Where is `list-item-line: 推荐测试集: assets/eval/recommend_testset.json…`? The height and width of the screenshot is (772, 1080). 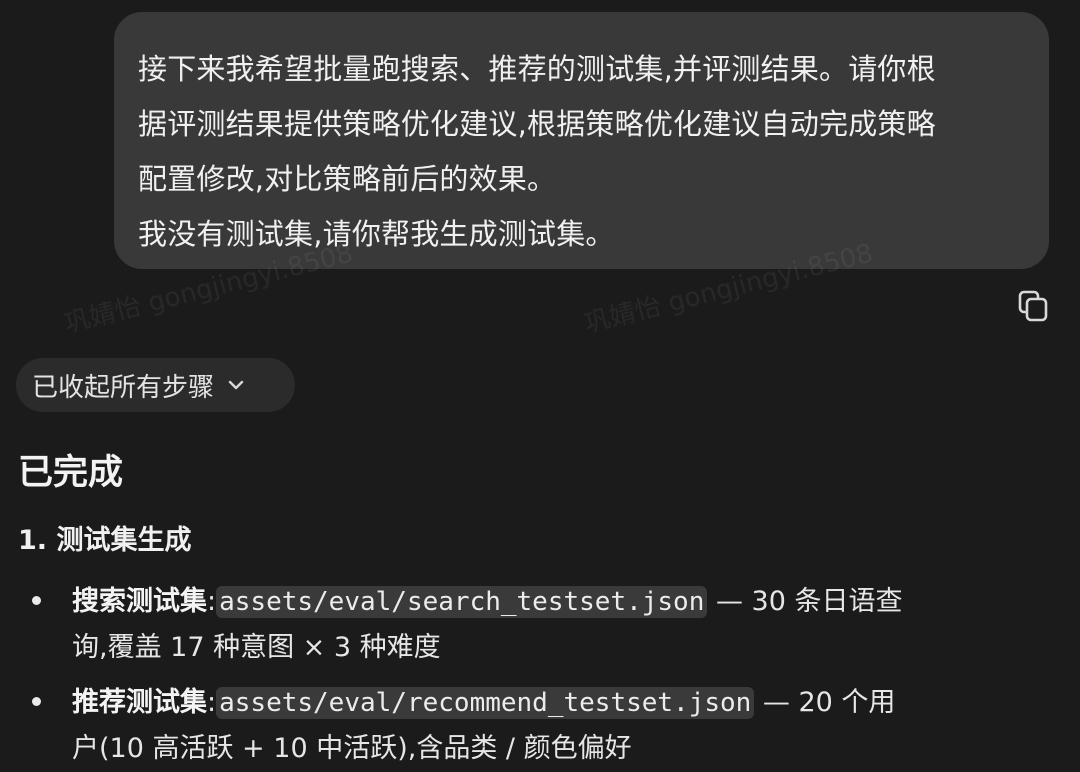
list-item-line: 推荐测试集: assets/eval/recommend_testset.json… is located at coordinates (567, 703).